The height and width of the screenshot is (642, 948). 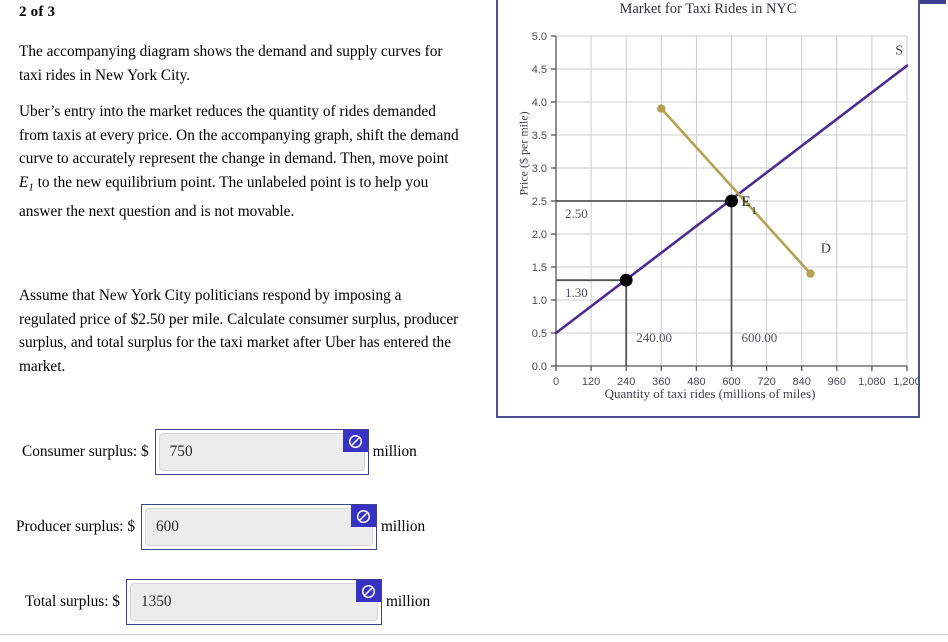 I want to click on svg-text: D, so click(x=826, y=248).